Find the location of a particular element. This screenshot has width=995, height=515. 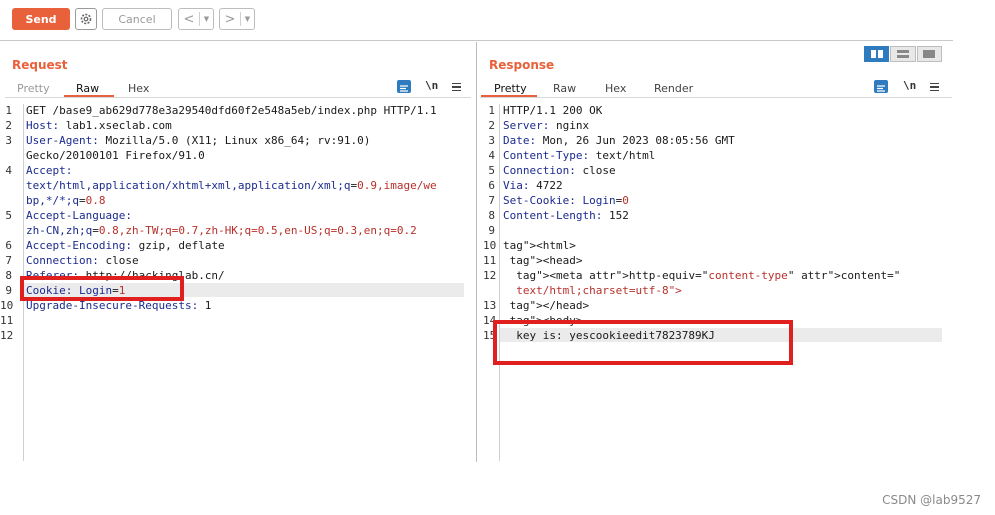

back-arrow: < is located at coordinates (189, 19).